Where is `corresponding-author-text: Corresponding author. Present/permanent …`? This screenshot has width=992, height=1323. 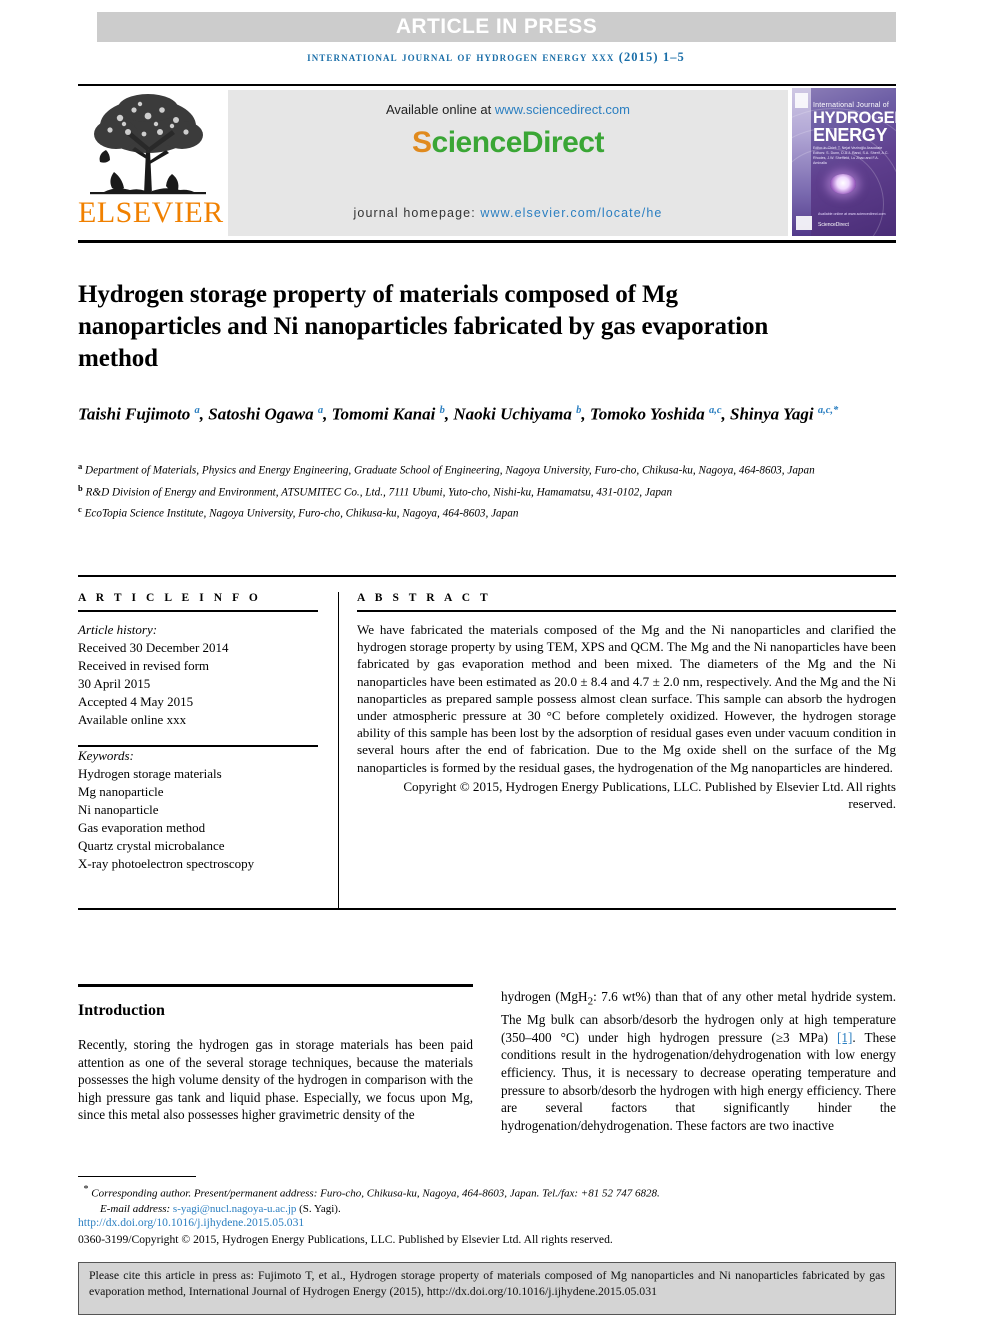 corresponding-author-text: Corresponding author. Present/permanent … is located at coordinates (375, 1193).